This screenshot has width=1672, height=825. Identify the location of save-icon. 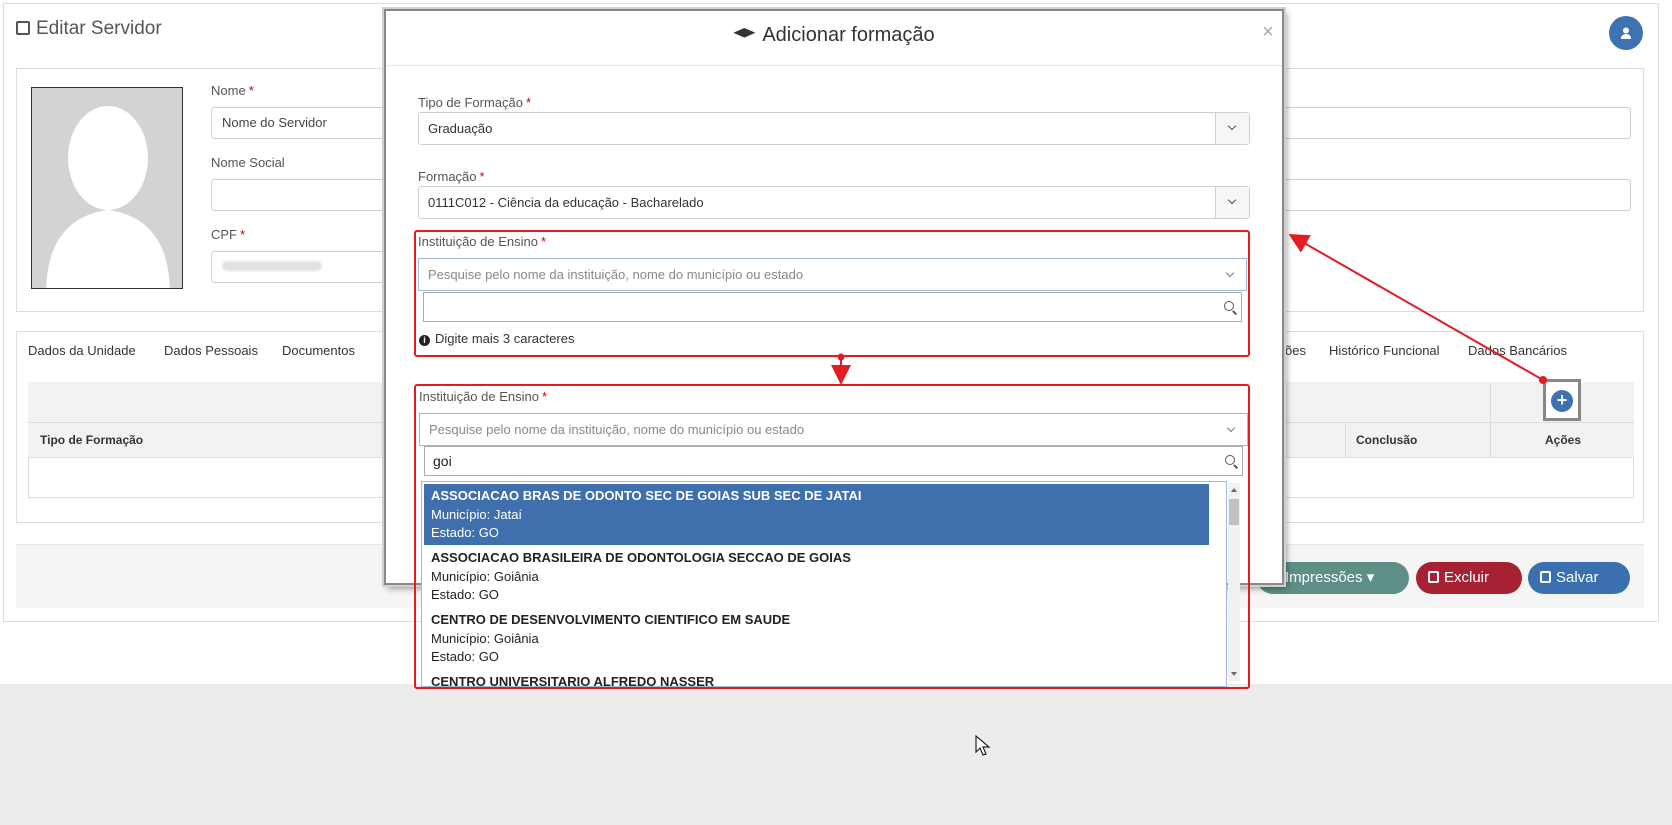
(1545, 577).